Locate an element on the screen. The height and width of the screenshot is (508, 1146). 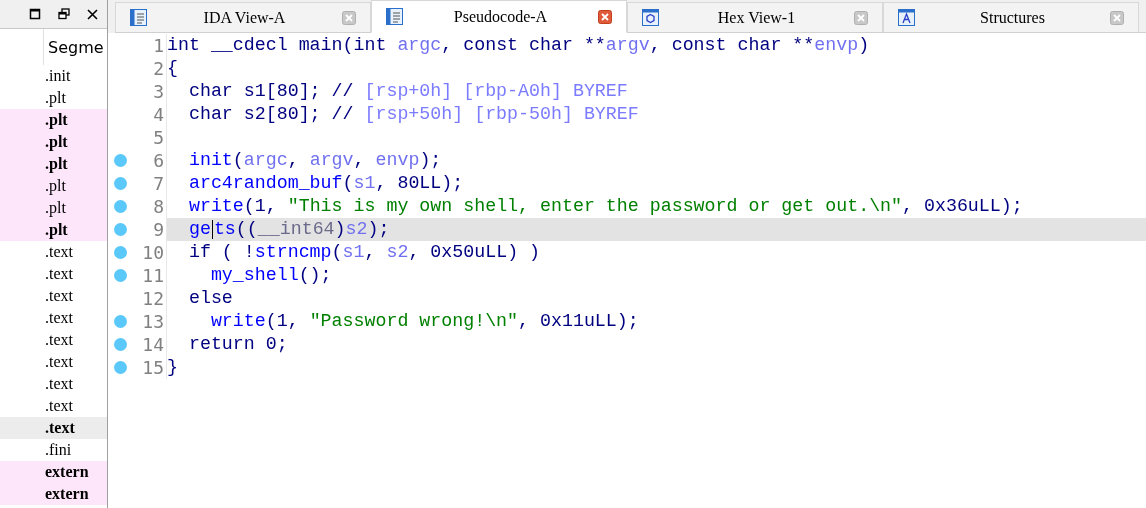
code-line: } is located at coordinates (172, 367).